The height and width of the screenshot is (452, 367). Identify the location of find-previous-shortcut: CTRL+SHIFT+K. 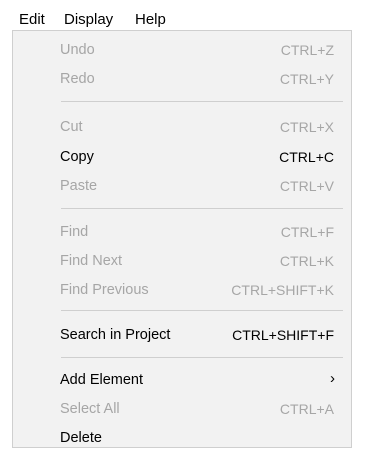
(282, 290).